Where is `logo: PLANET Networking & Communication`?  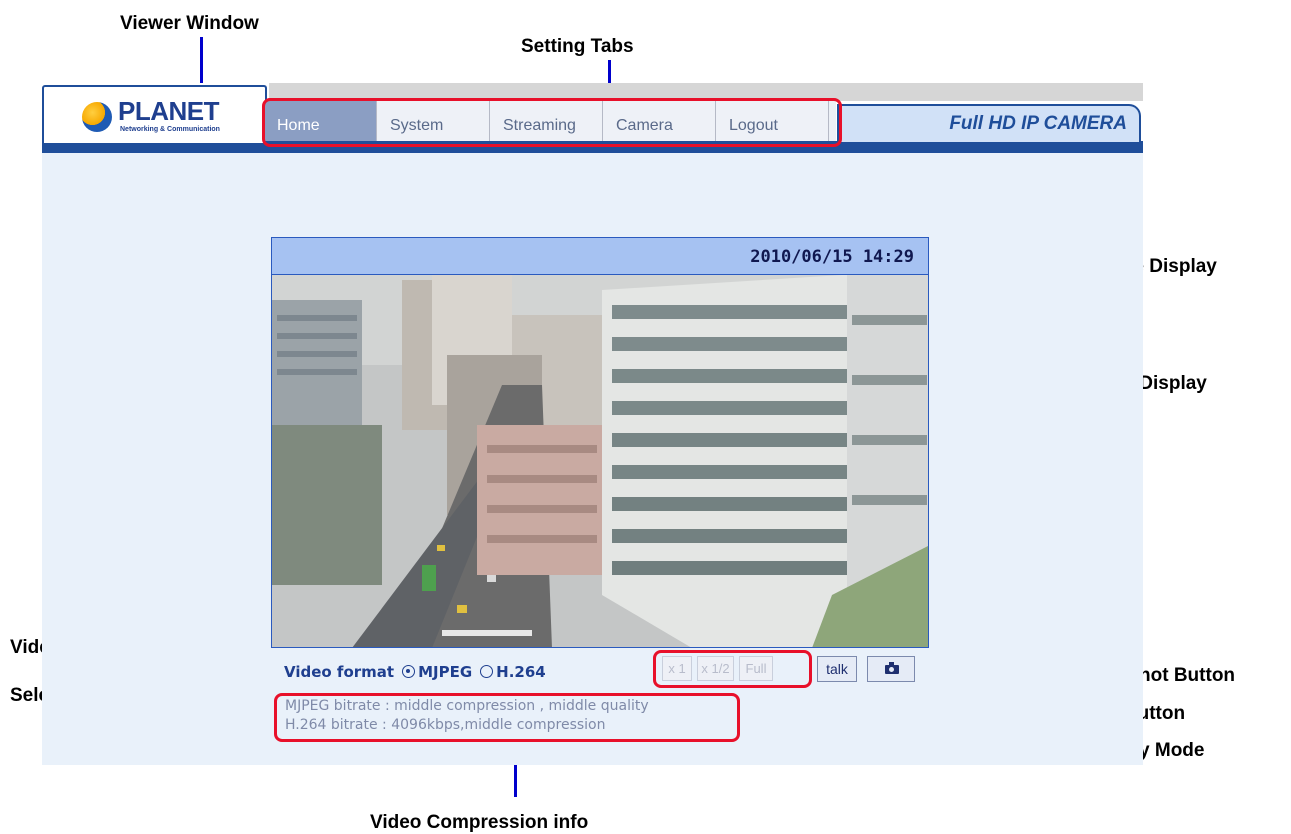 logo: PLANET Networking & Communication is located at coordinates (154, 114).